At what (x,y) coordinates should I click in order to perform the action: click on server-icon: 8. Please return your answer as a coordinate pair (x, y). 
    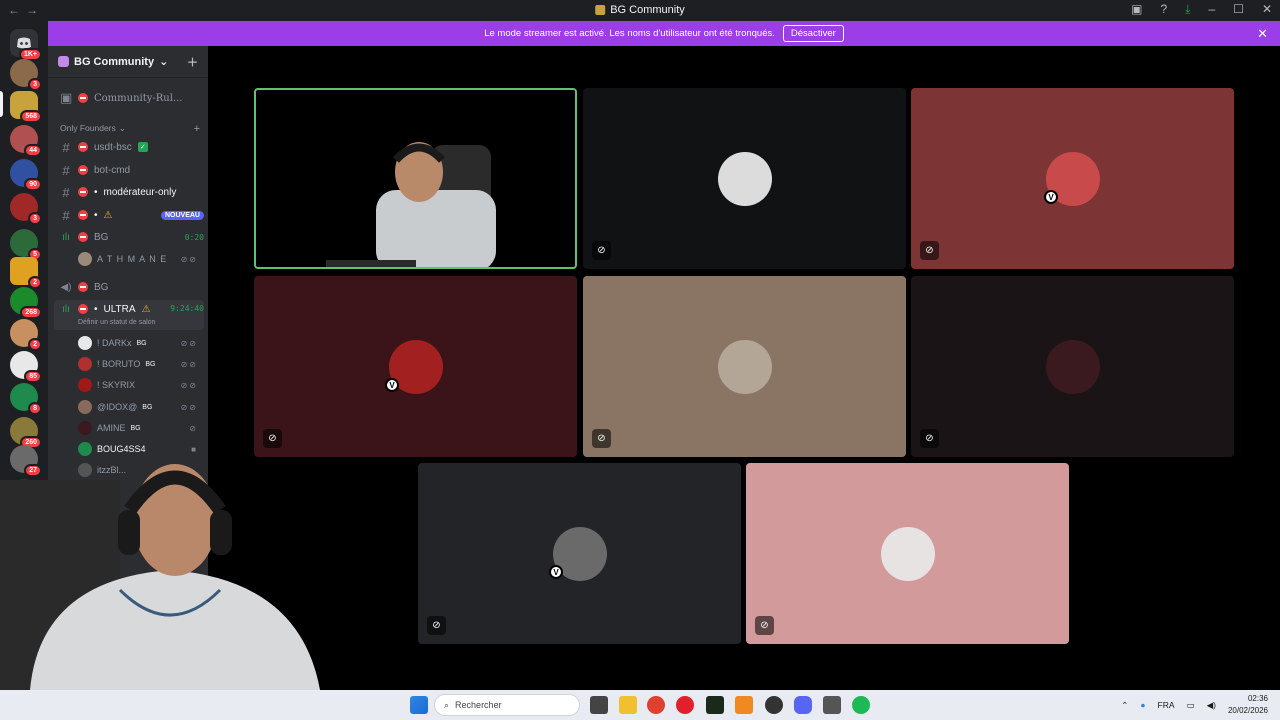
    Looking at the image, I should click on (26, 399).